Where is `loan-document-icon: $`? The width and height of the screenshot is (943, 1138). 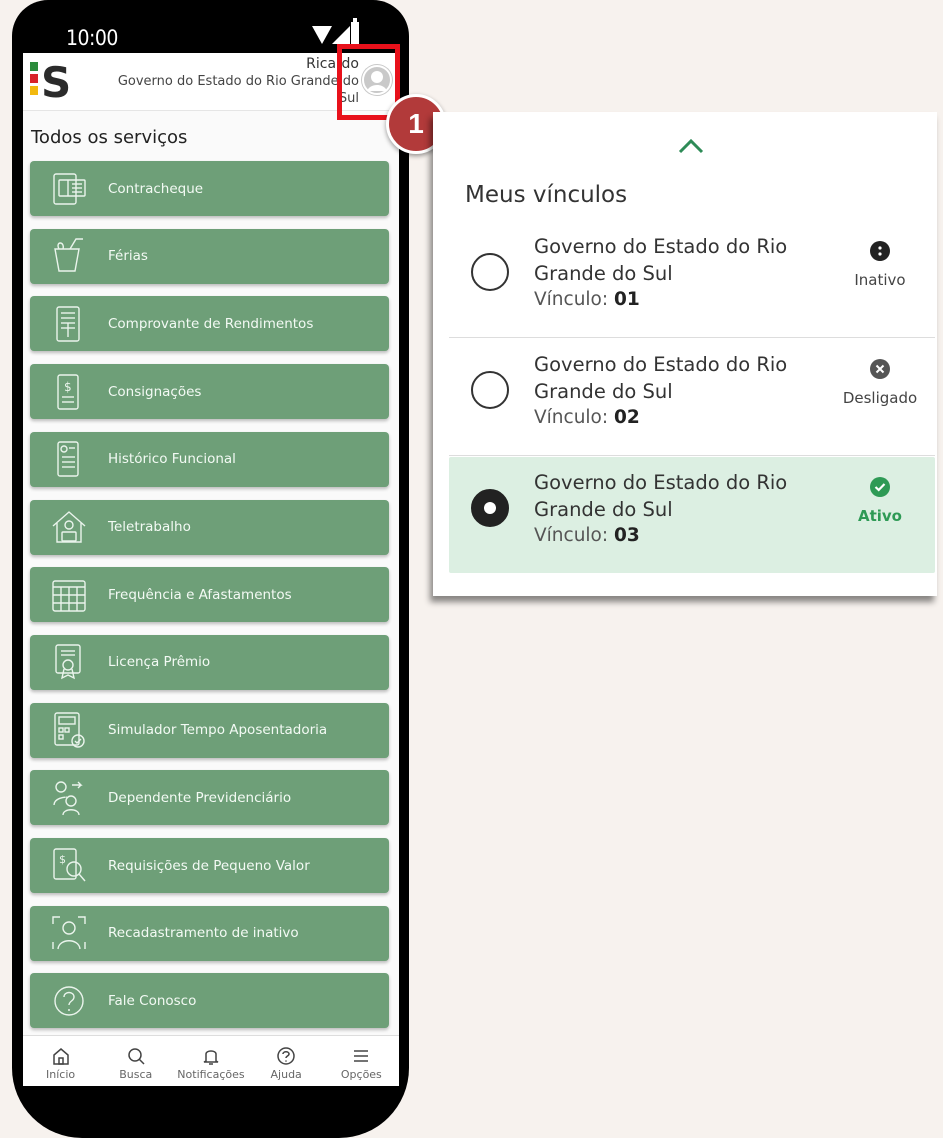 loan-document-icon: $ is located at coordinates (69, 392).